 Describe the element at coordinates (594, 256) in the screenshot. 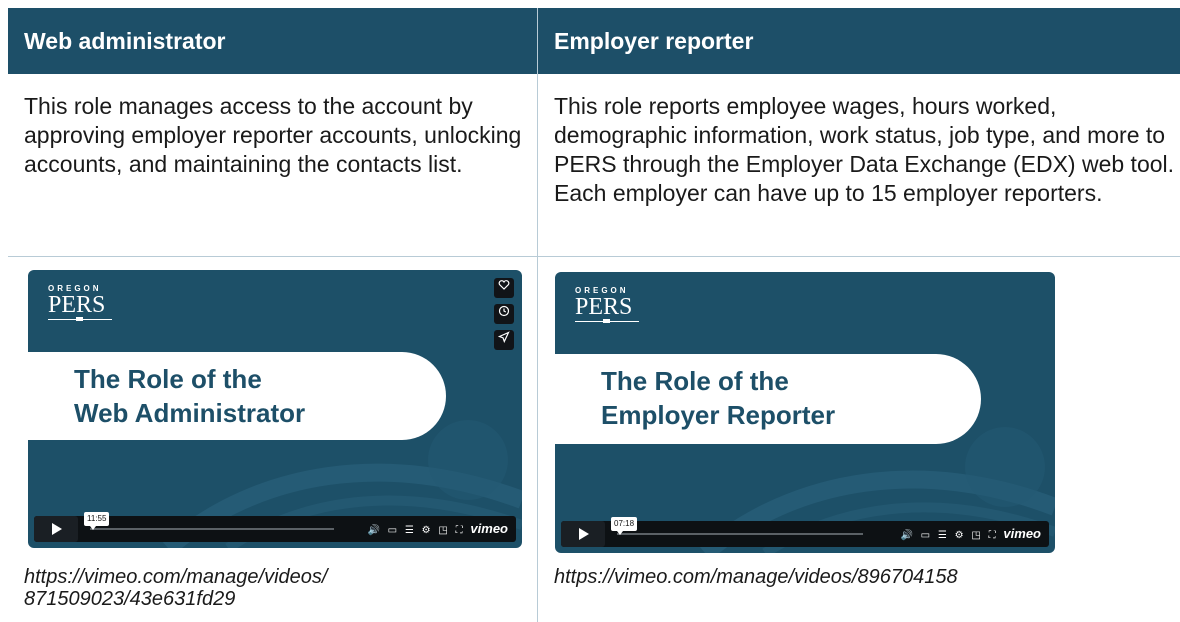

I see `row-divider` at that location.